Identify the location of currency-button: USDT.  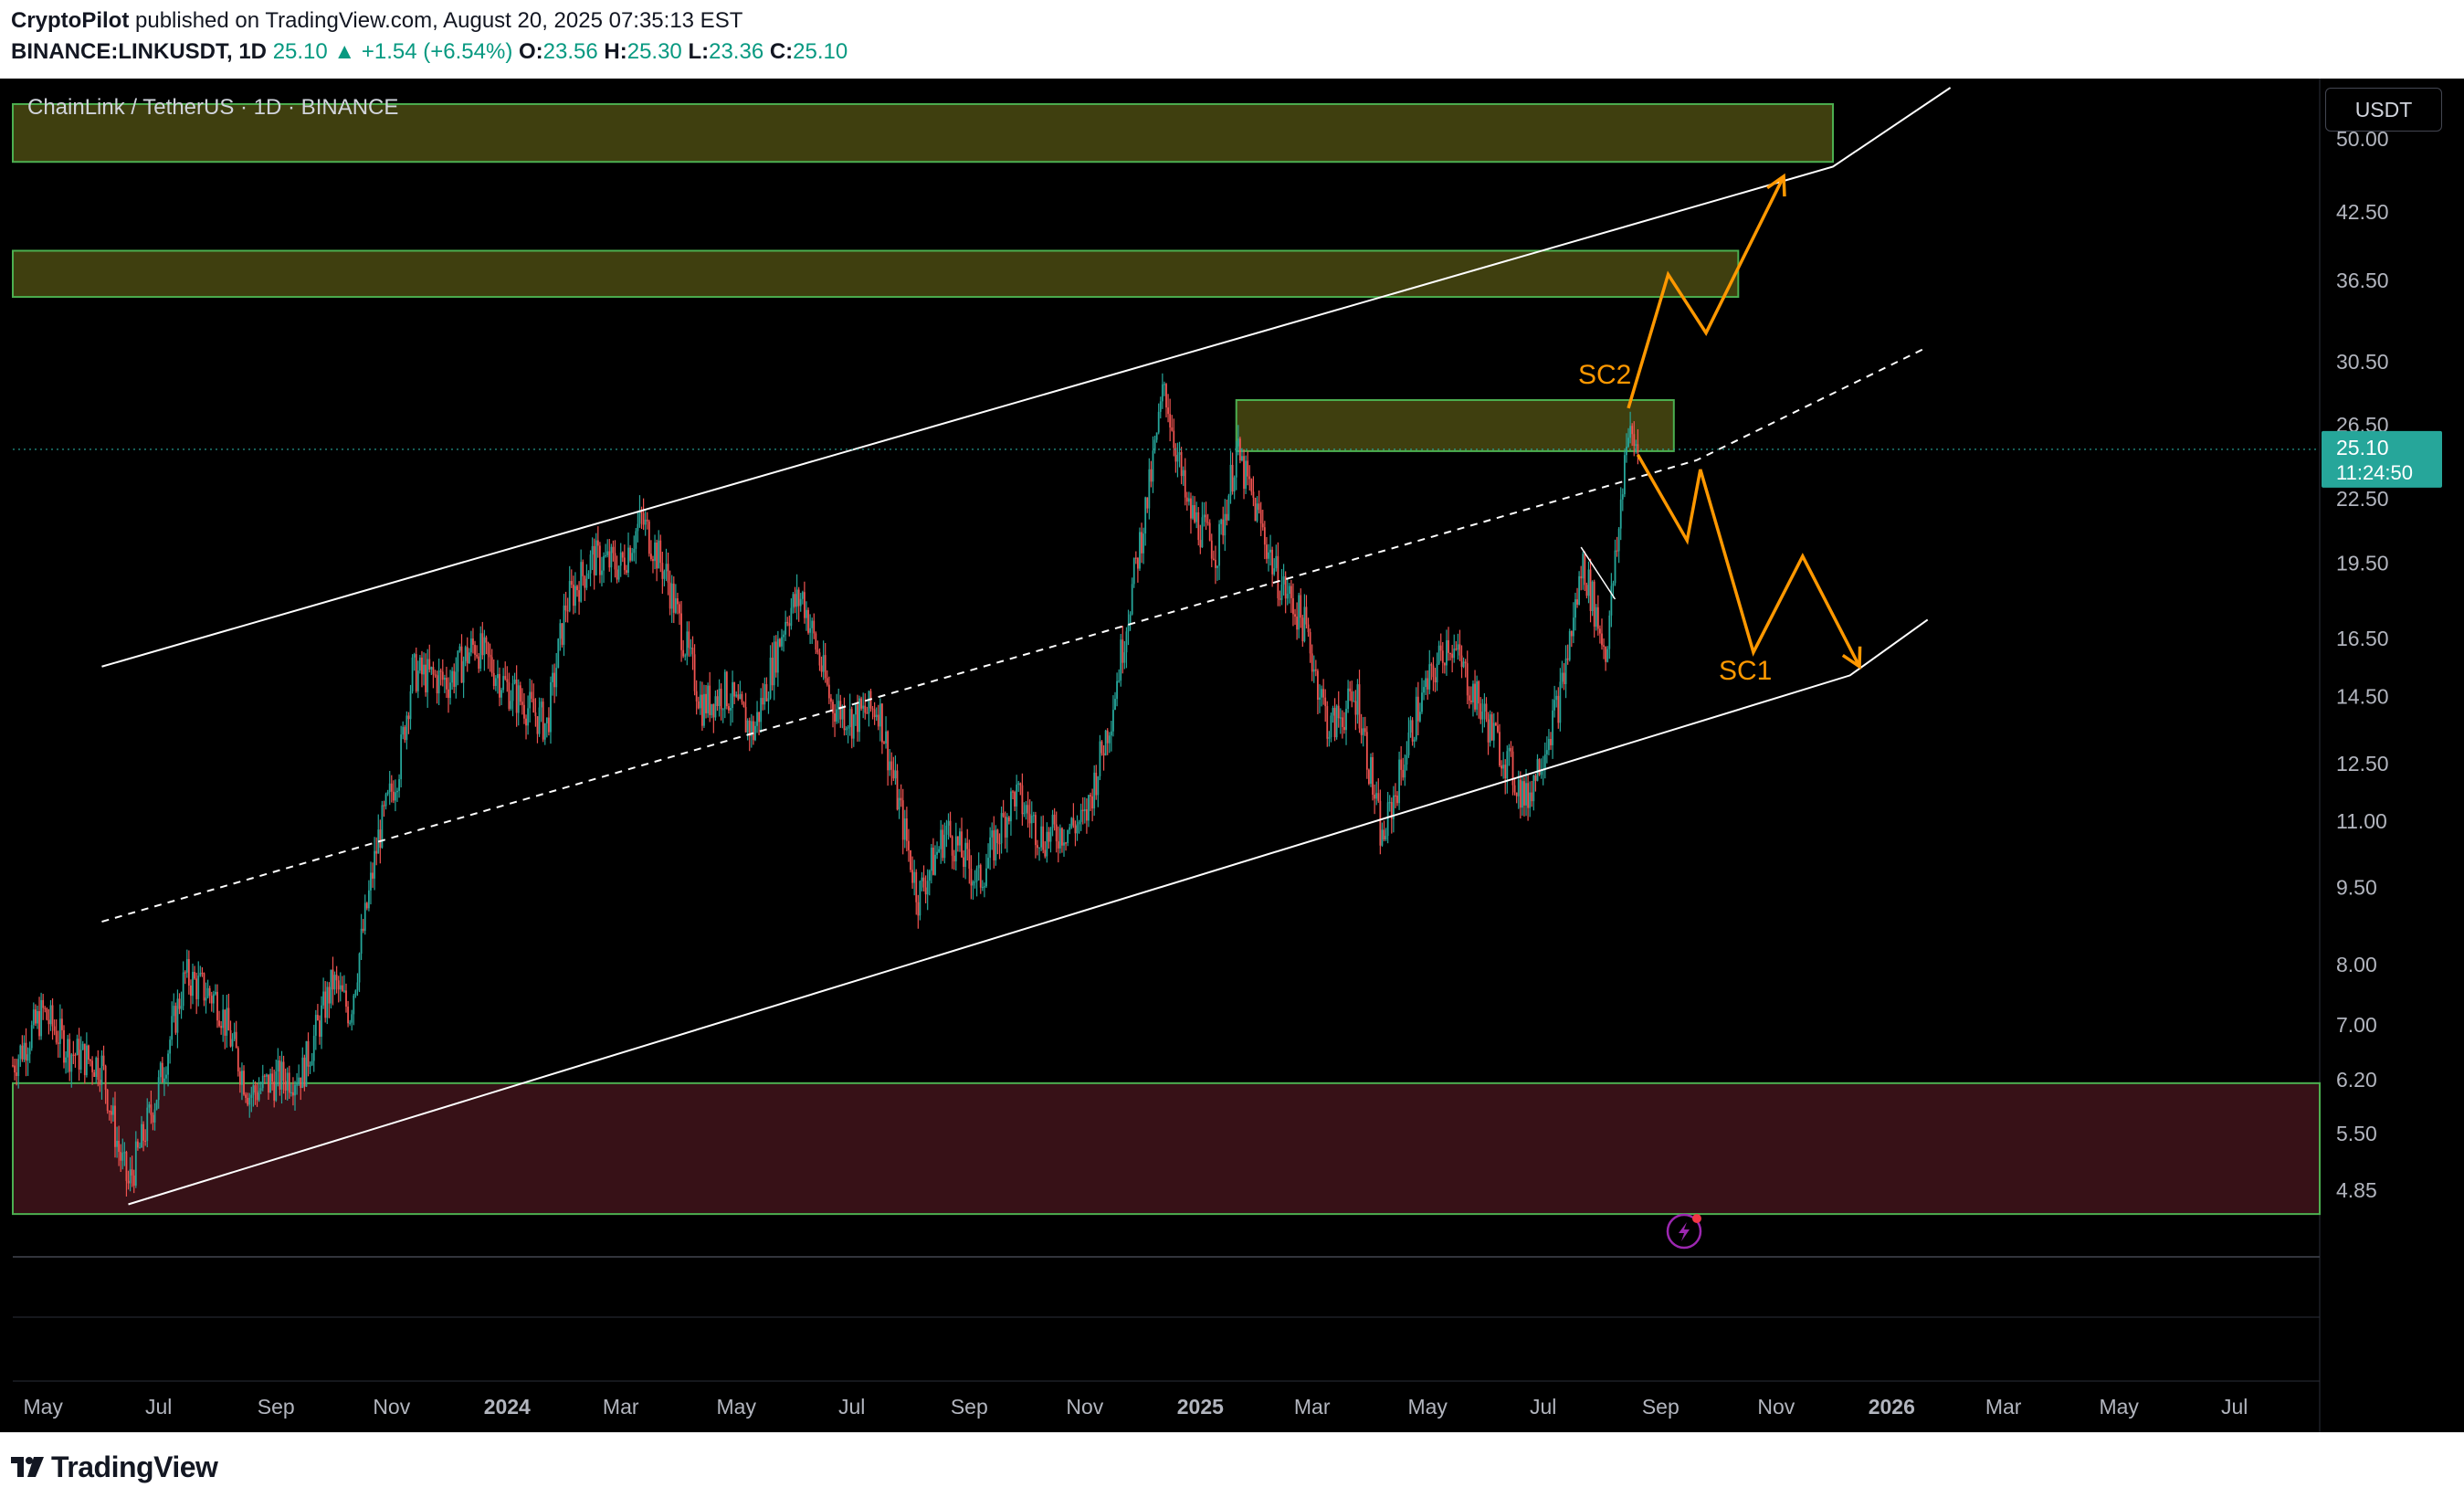
(2384, 110).